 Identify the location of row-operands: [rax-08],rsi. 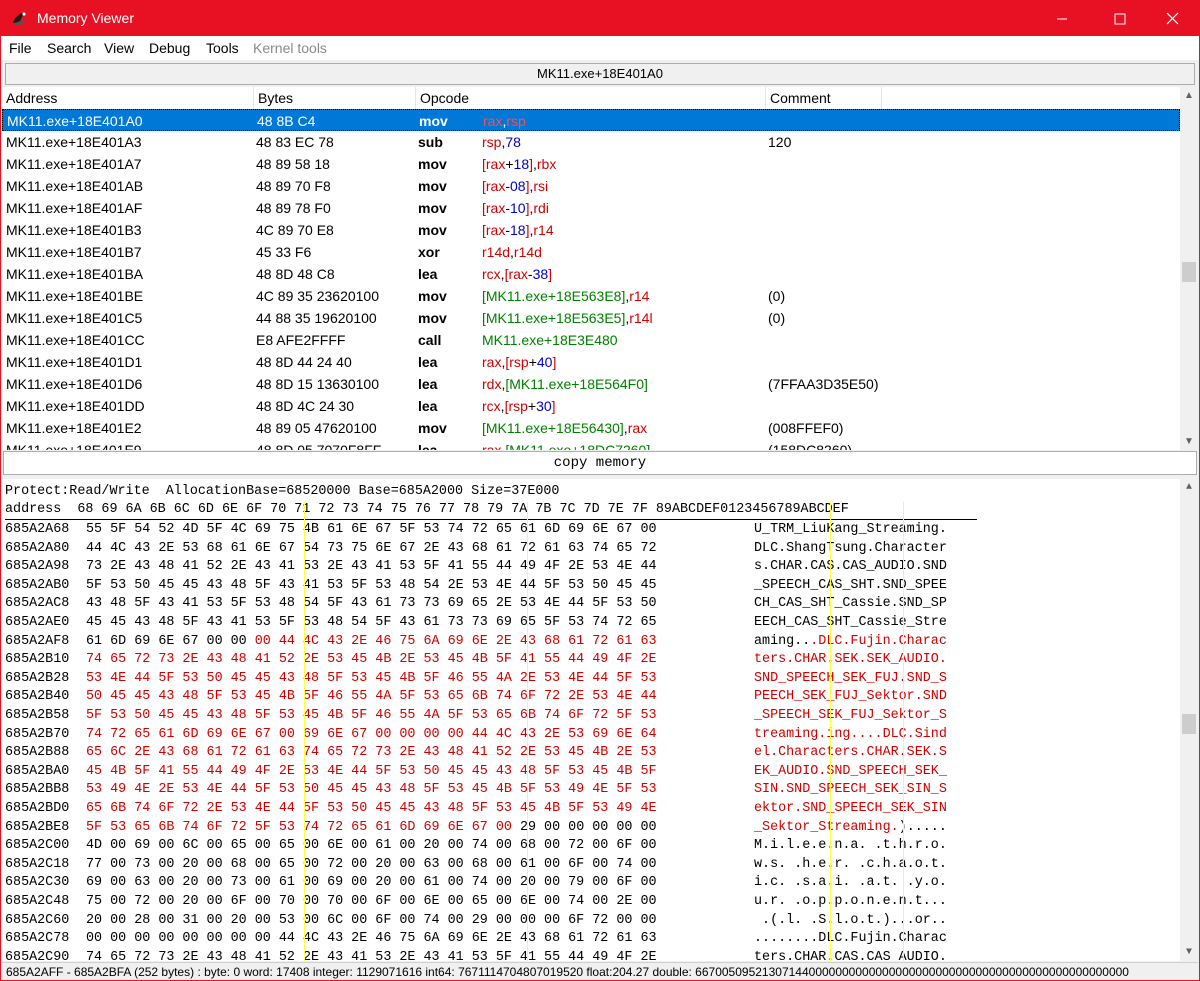
(515, 186).